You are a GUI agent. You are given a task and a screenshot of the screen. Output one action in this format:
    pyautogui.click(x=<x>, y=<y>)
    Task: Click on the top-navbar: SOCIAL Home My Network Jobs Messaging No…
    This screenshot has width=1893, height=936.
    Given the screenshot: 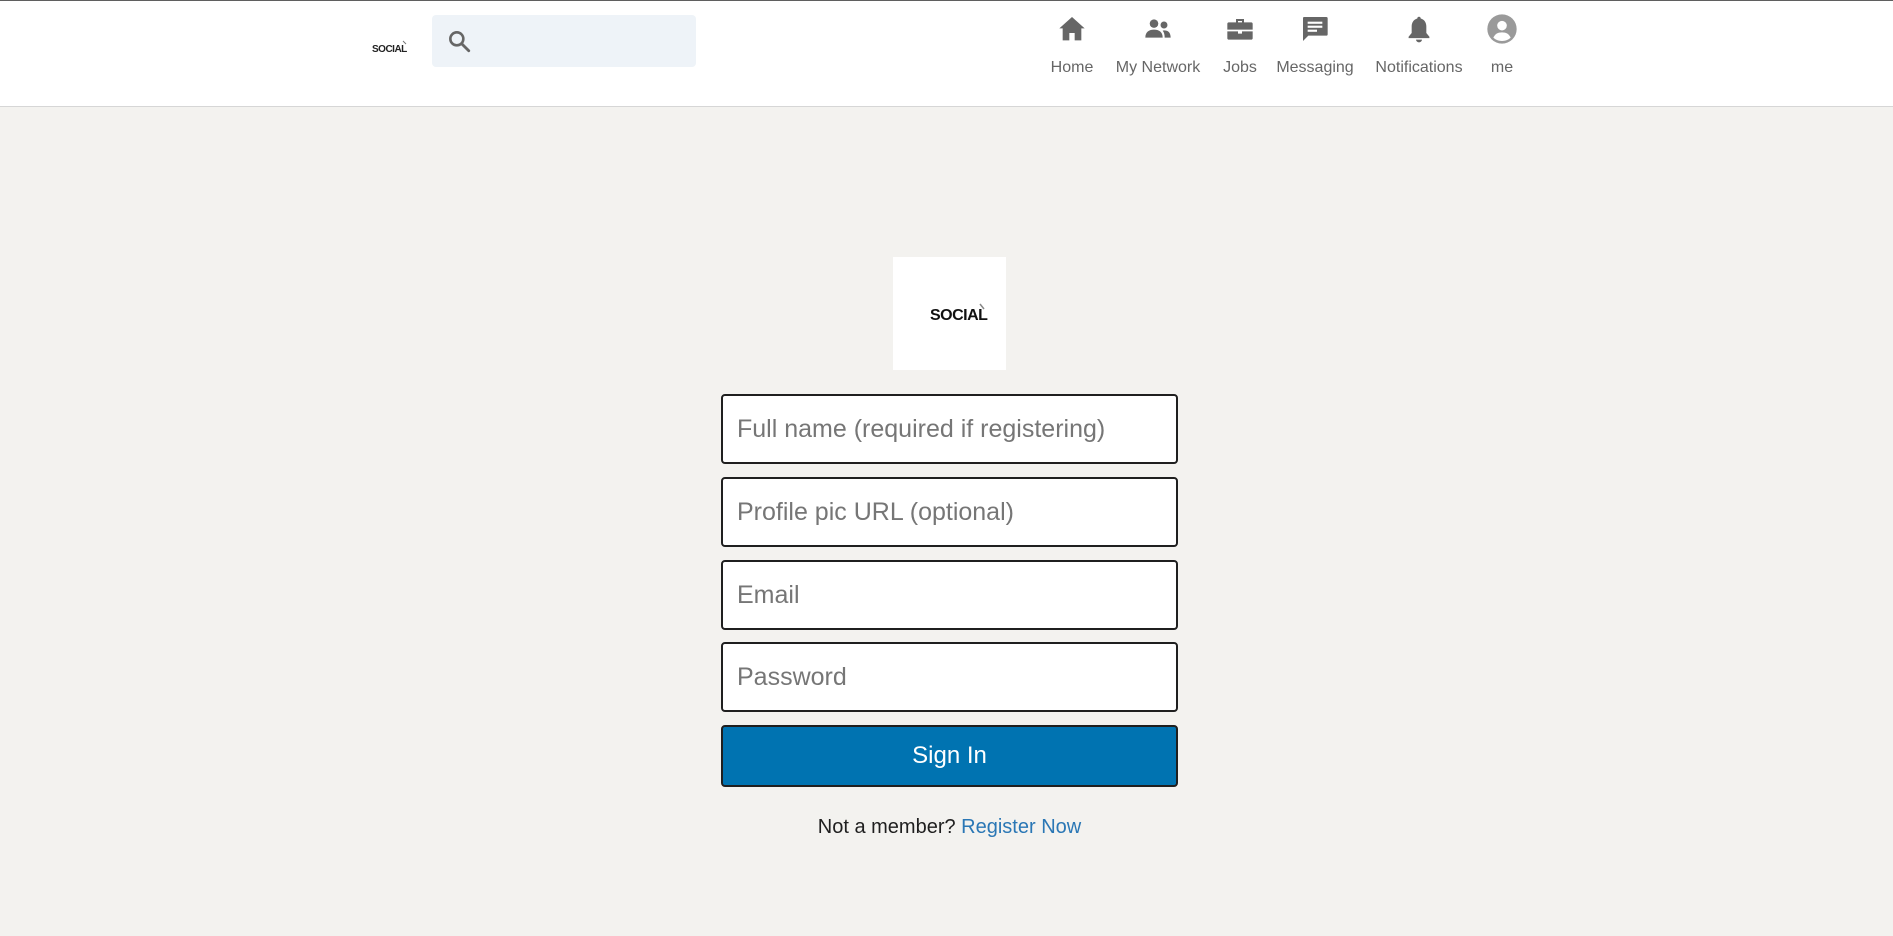 What is the action you would take?
    pyautogui.click(x=946, y=53)
    